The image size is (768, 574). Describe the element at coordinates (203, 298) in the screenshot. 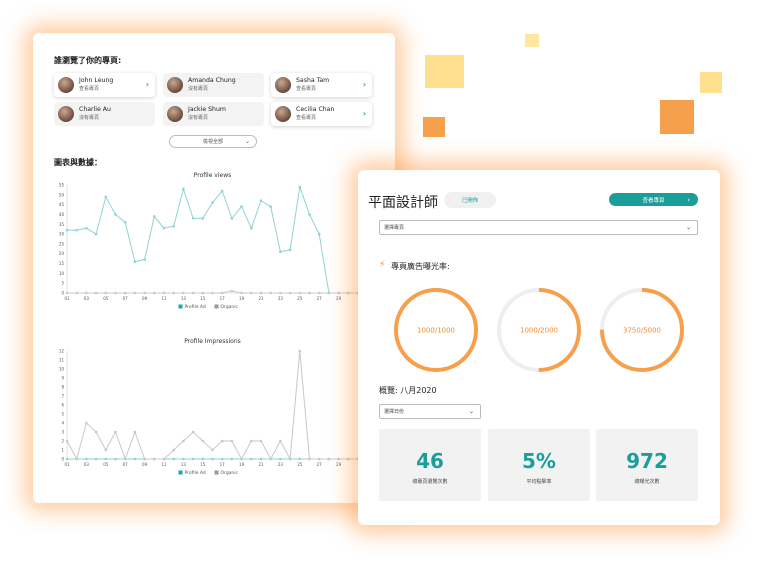

I see `x-tick-label: 15` at that location.